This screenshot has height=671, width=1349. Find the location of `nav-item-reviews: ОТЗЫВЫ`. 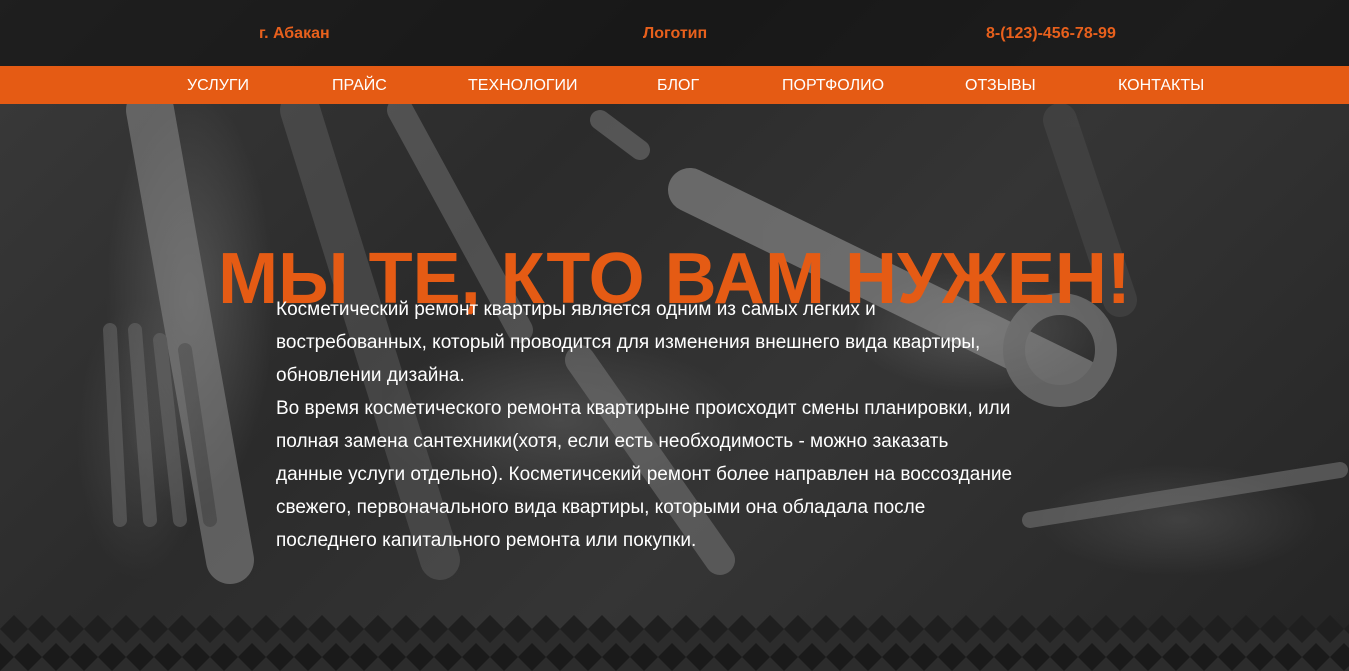

nav-item-reviews: ОТЗЫВЫ is located at coordinates (1000, 86).